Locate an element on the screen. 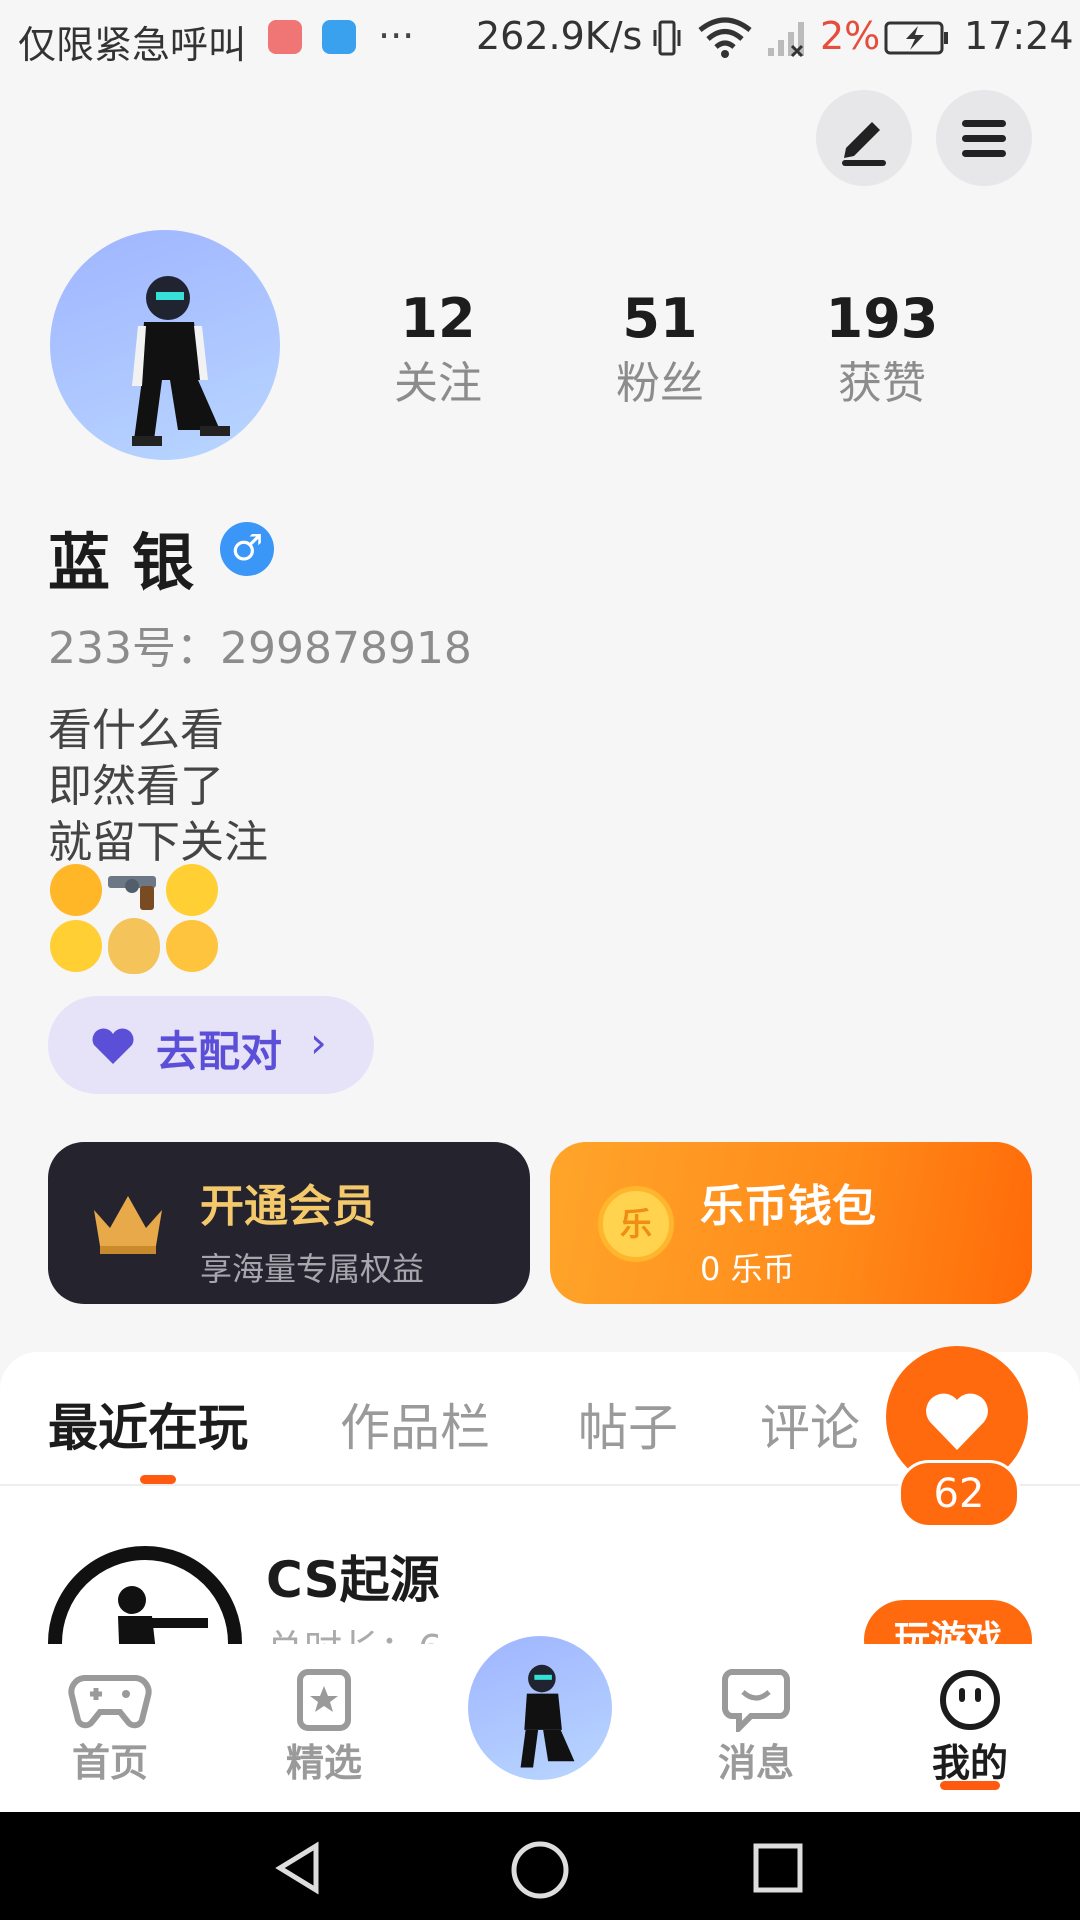 Image resolution: width=1080 pixels, height=1920 pixels. nav-messages: 消息 is located at coordinates (756, 1727).